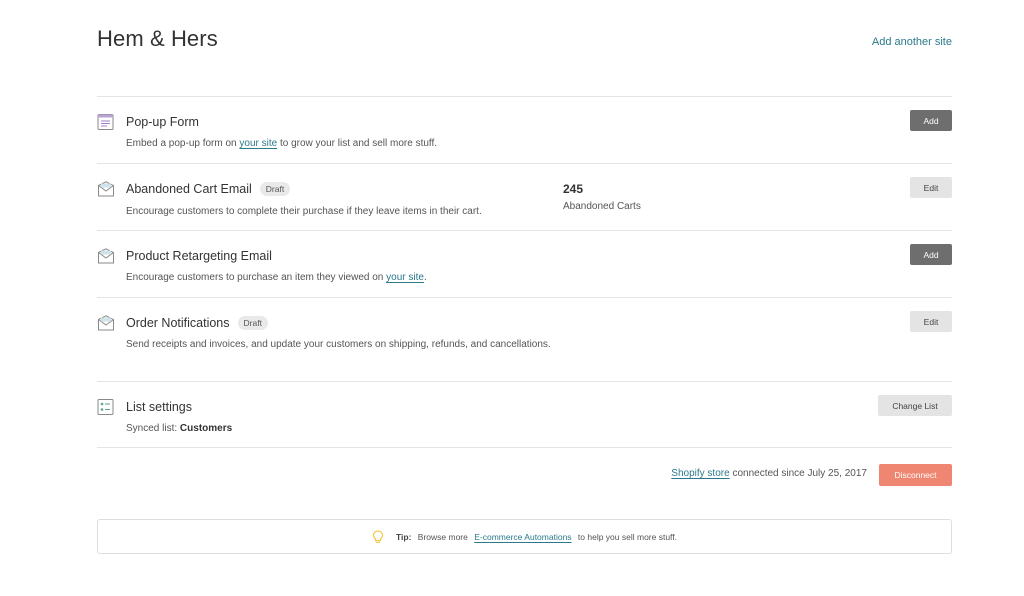 The height and width of the screenshot is (596, 1024). What do you see at coordinates (157, 38) in the screenshot?
I see `page-title: Hem & Hers` at bounding box center [157, 38].